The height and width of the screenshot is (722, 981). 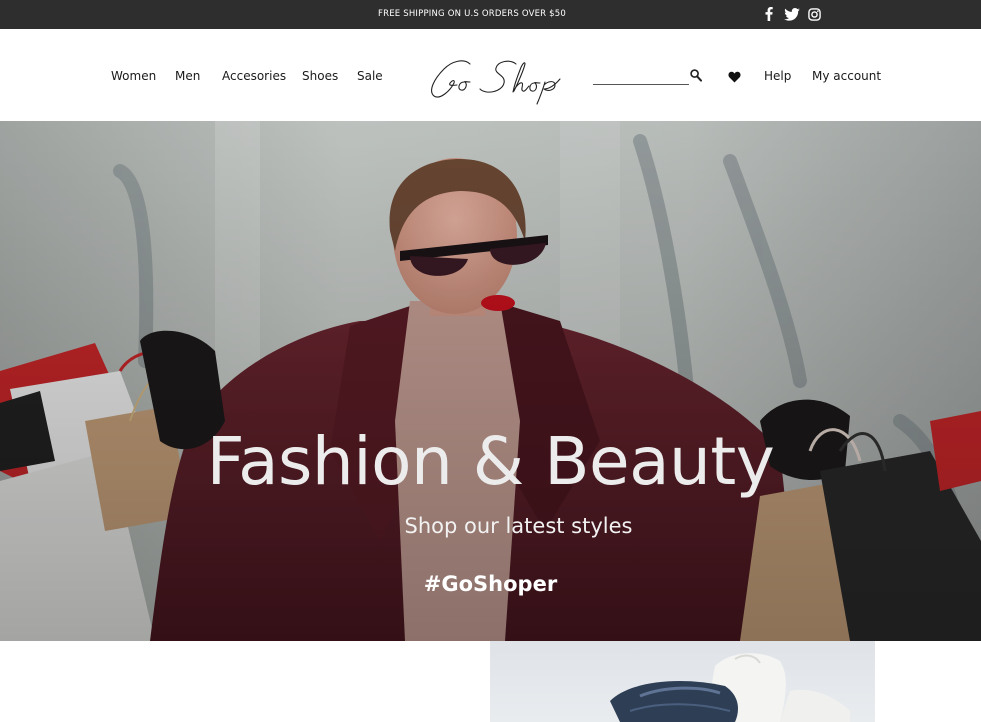 I want to click on product-image, so click(x=682, y=681).